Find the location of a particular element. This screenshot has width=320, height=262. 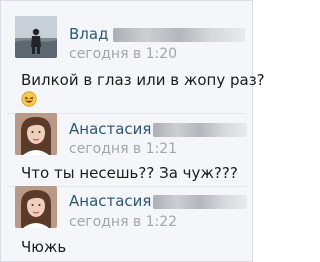

message-timestamp: сегодня в 1:22 is located at coordinates (123, 222).